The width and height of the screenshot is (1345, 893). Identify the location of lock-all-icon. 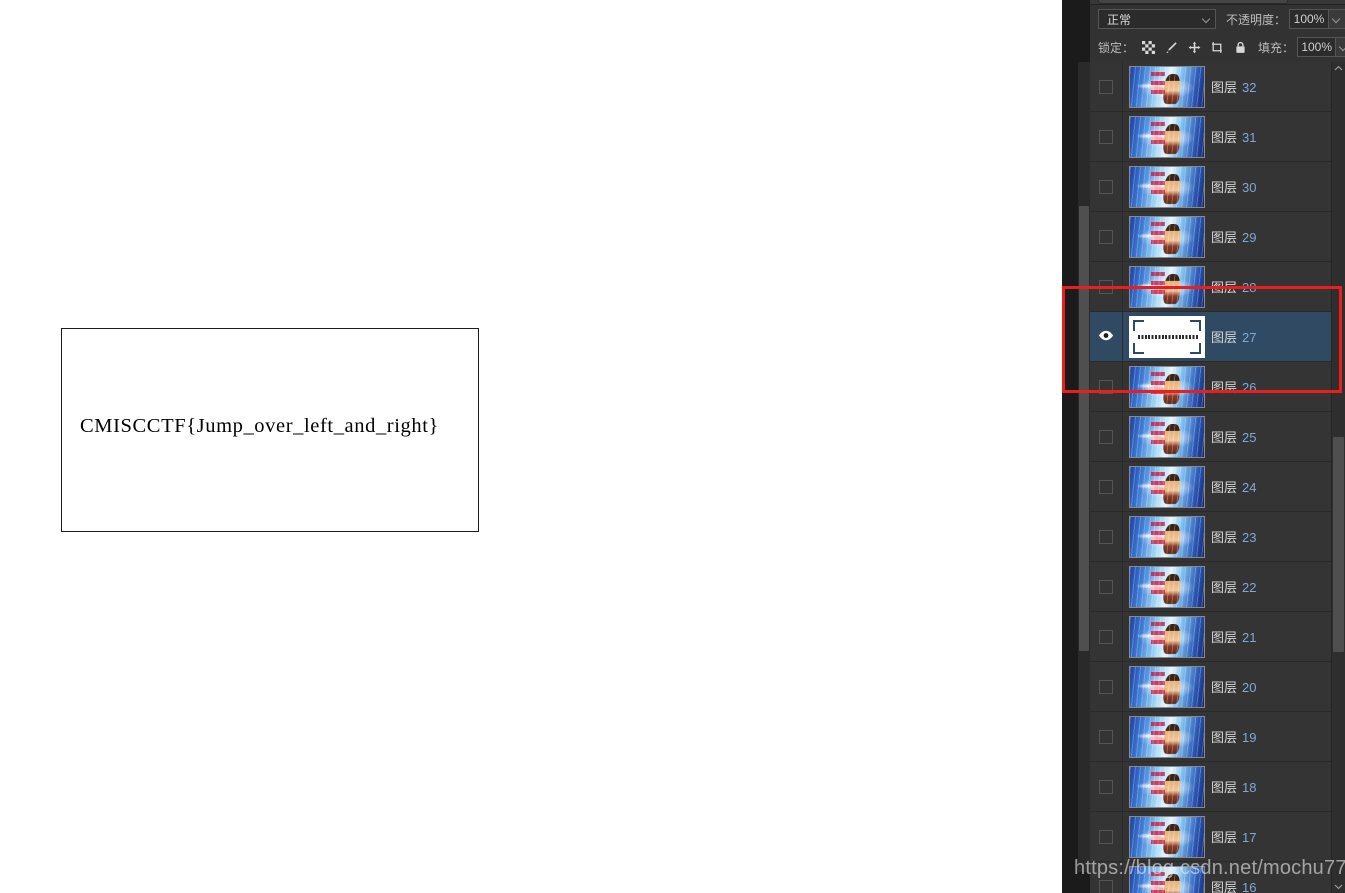
(1240, 47).